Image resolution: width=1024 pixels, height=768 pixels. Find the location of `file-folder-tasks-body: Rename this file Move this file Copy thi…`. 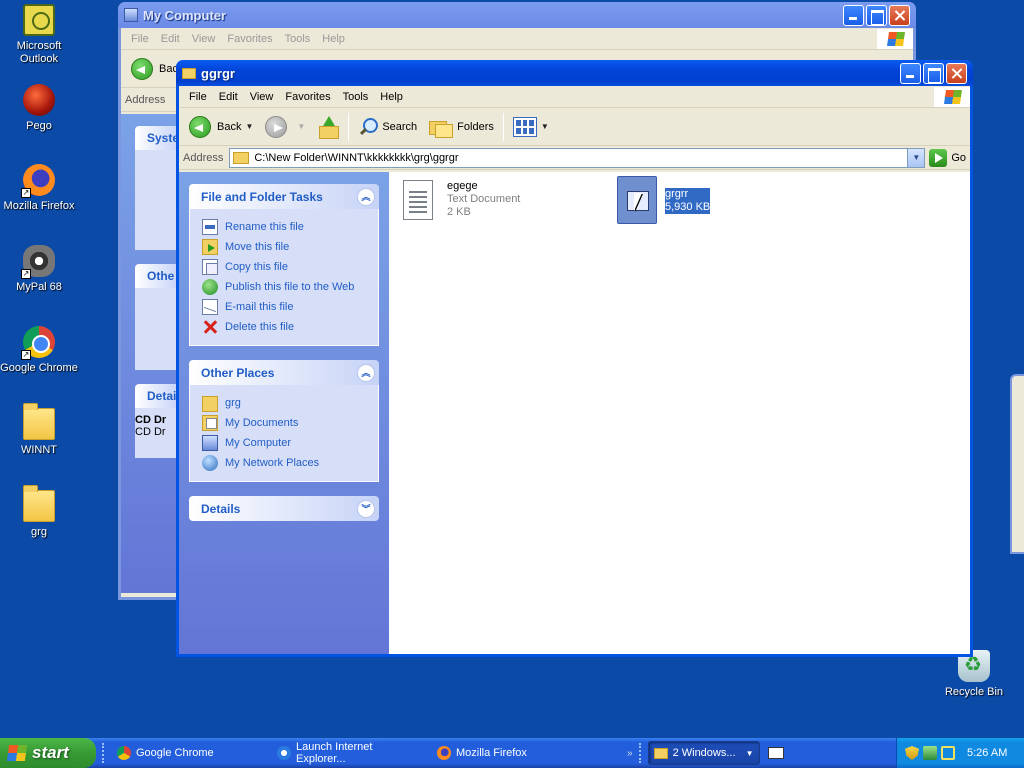

file-folder-tasks-body: Rename this file Move this file Copy thi… is located at coordinates (284, 277).